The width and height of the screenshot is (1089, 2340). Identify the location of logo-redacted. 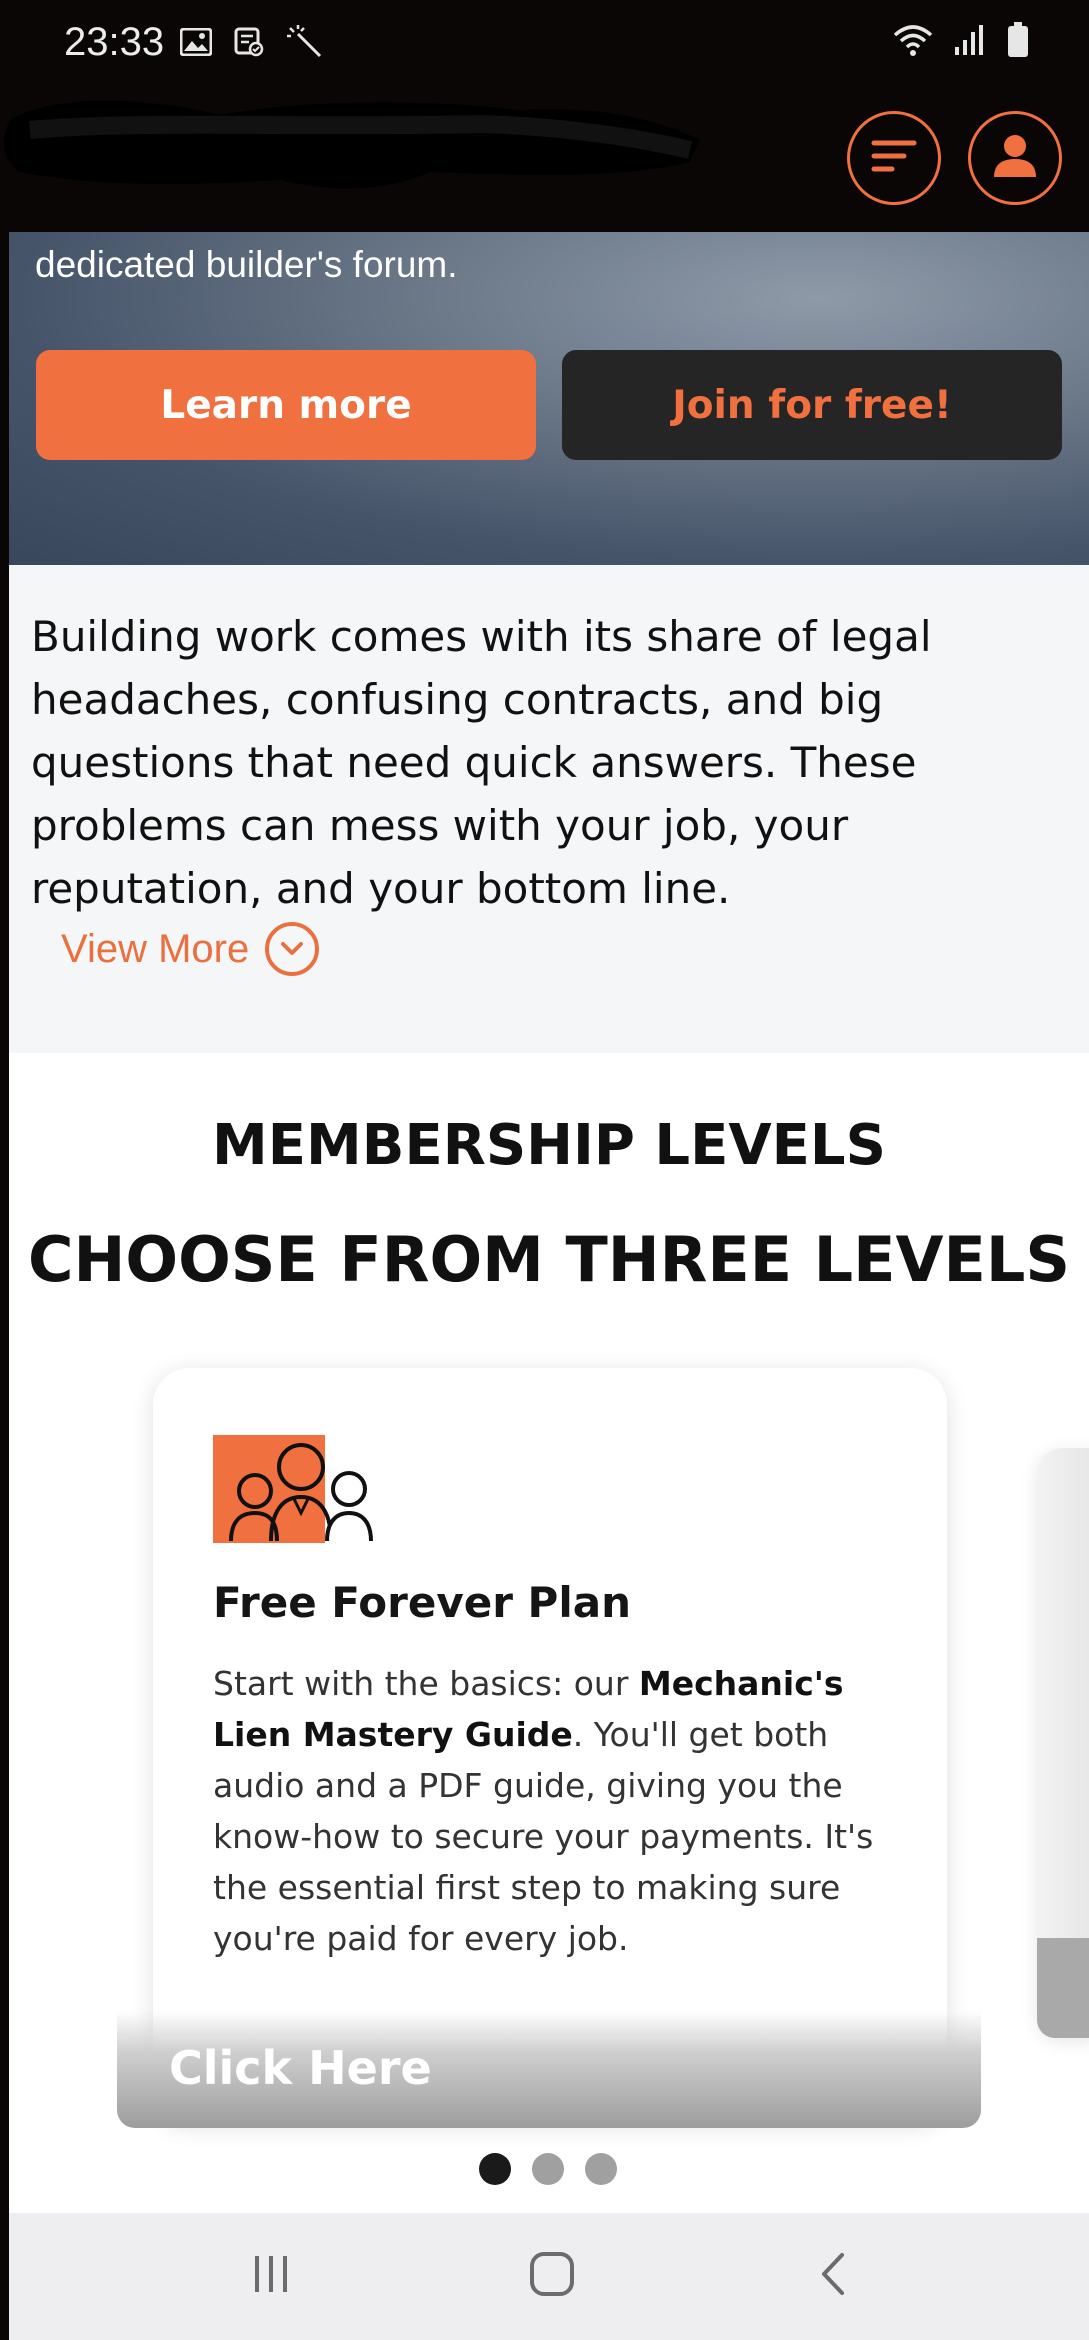
(355, 140).